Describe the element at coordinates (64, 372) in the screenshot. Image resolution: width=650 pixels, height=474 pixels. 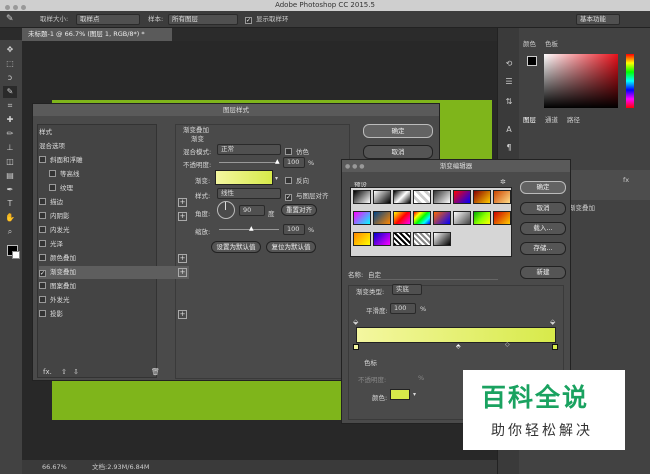
I see `move-up-icon: ⇧` at that location.